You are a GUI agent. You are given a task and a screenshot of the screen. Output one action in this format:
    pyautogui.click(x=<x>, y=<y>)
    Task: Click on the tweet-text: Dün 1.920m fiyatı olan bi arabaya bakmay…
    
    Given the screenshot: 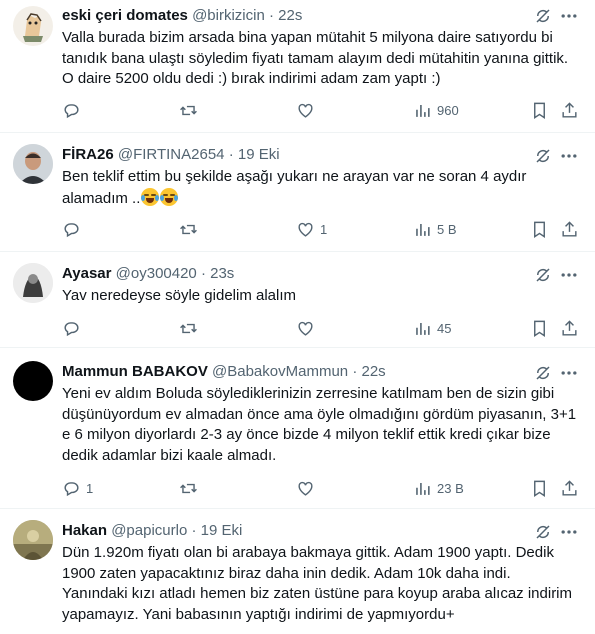 What is the action you would take?
    pyautogui.click(x=317, y=583)
    